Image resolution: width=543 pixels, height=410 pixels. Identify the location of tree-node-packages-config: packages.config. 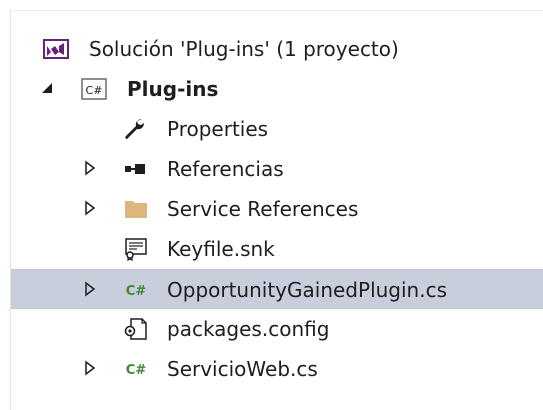
(277, 329).